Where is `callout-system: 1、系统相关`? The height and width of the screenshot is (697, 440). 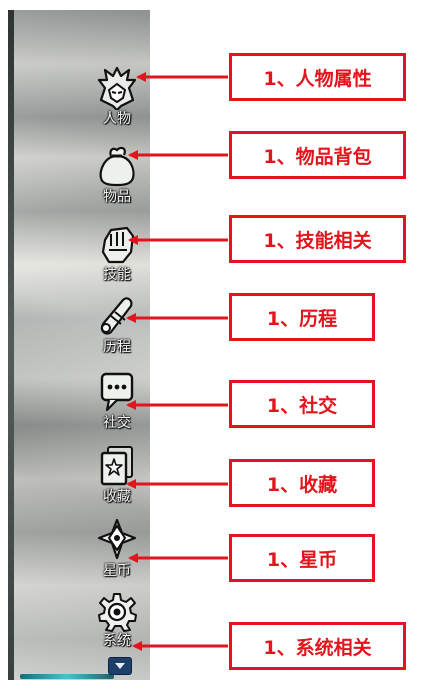 callout-system: 1、系统相关 is located at coordinates (317, 646).